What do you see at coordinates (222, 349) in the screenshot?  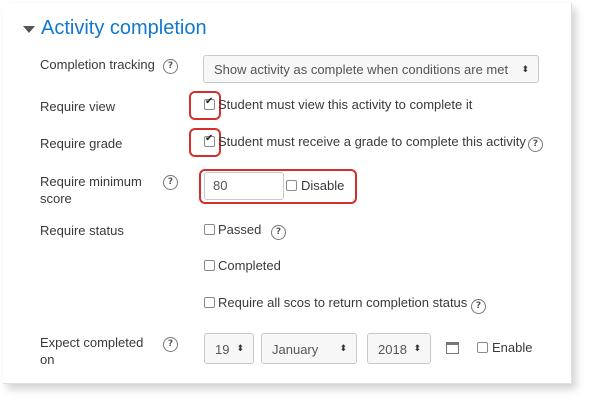 I see `day-value: 19` at bounding box center [222, 349].